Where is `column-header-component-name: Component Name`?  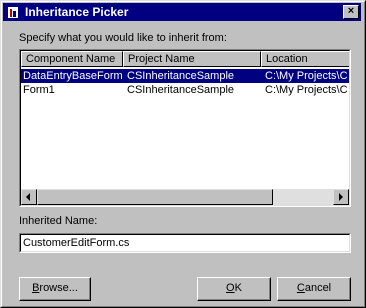 column-header-component-name: Component Name is located at coordinates (72, 59).